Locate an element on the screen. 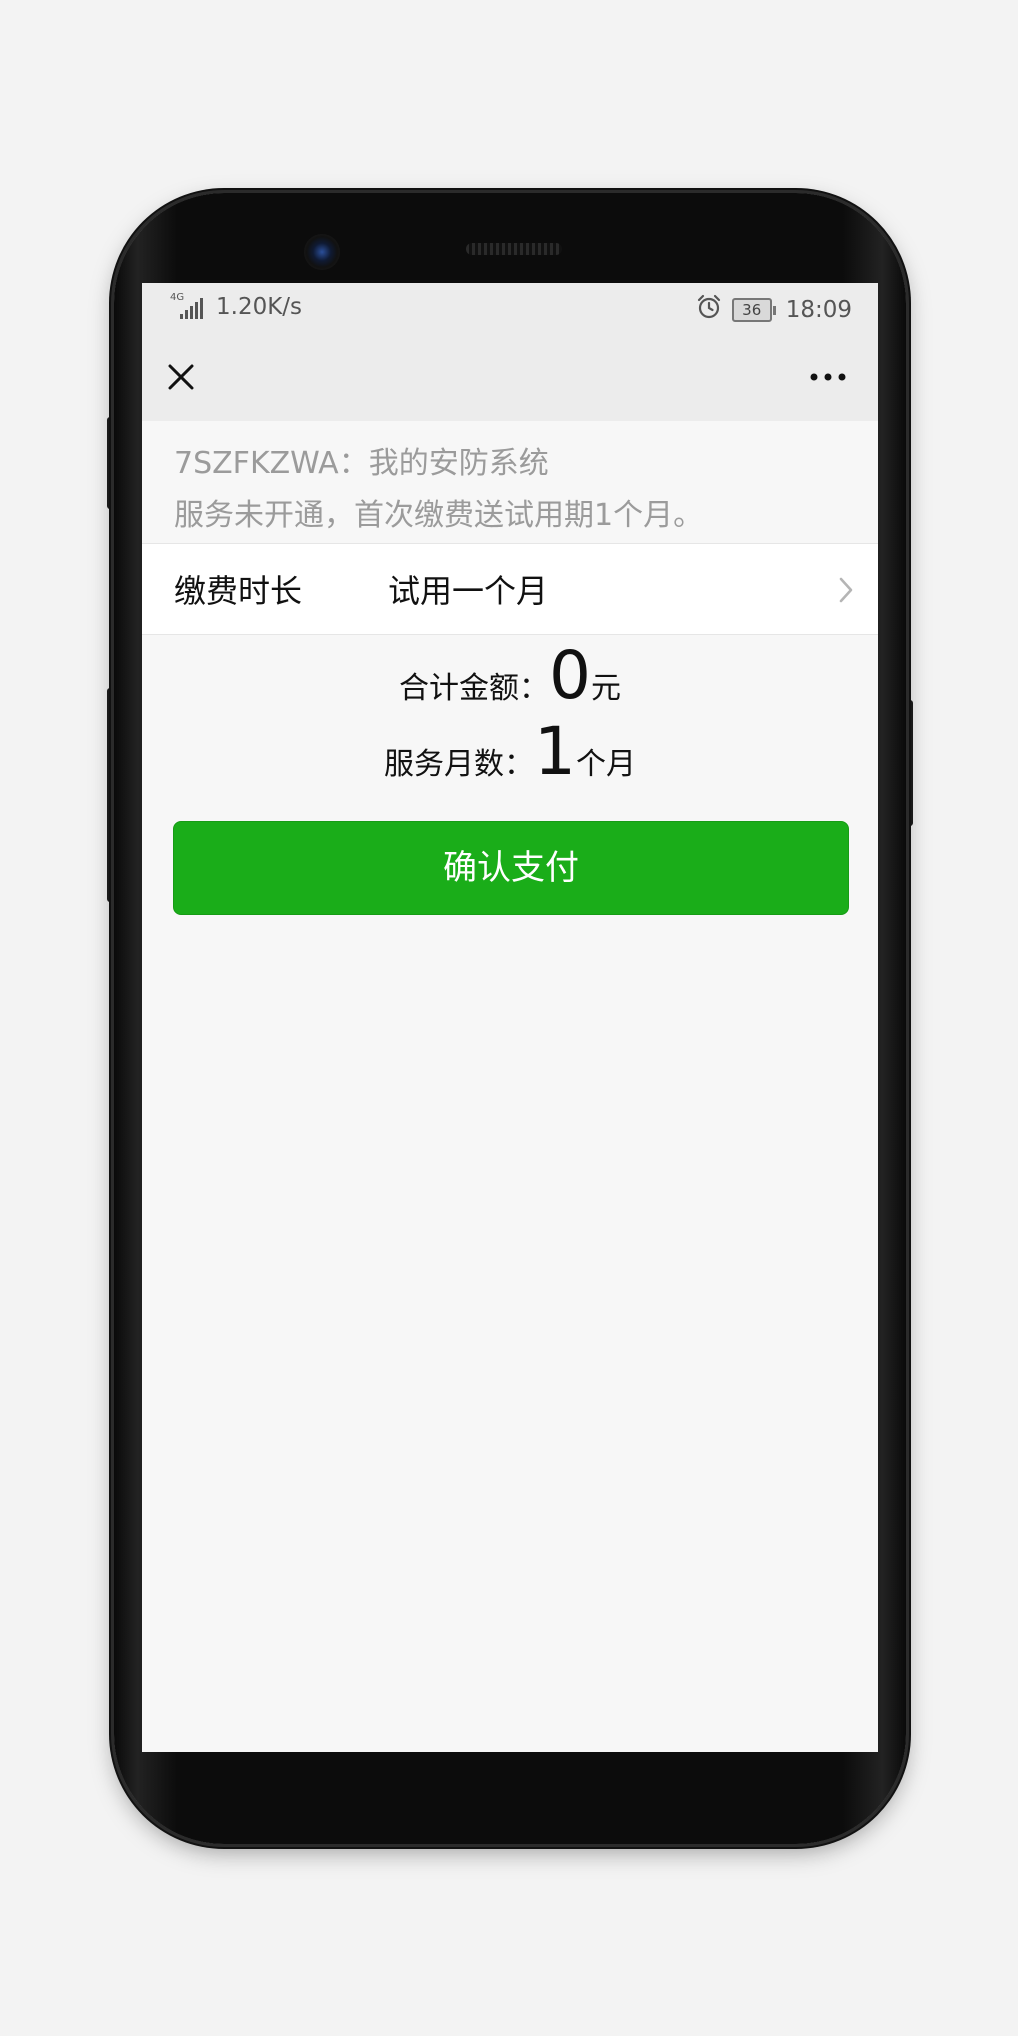  battery-icon: 36 is located at coordinates (753, 310).